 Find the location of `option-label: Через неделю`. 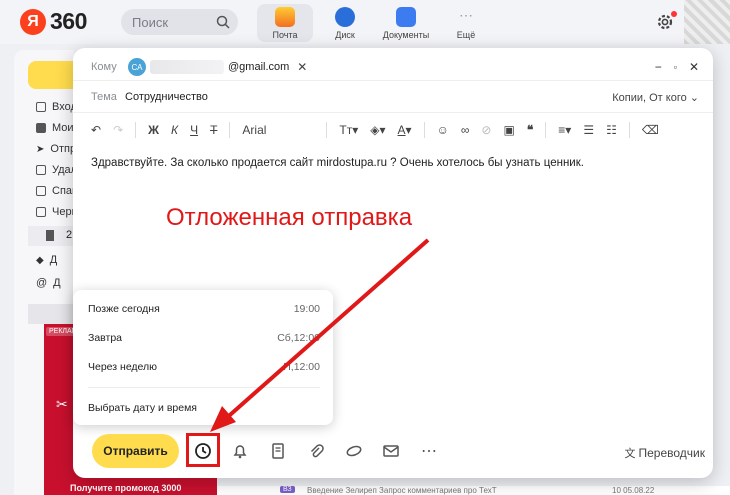

option-label: Через неделю is located at coordinates (123, 367).